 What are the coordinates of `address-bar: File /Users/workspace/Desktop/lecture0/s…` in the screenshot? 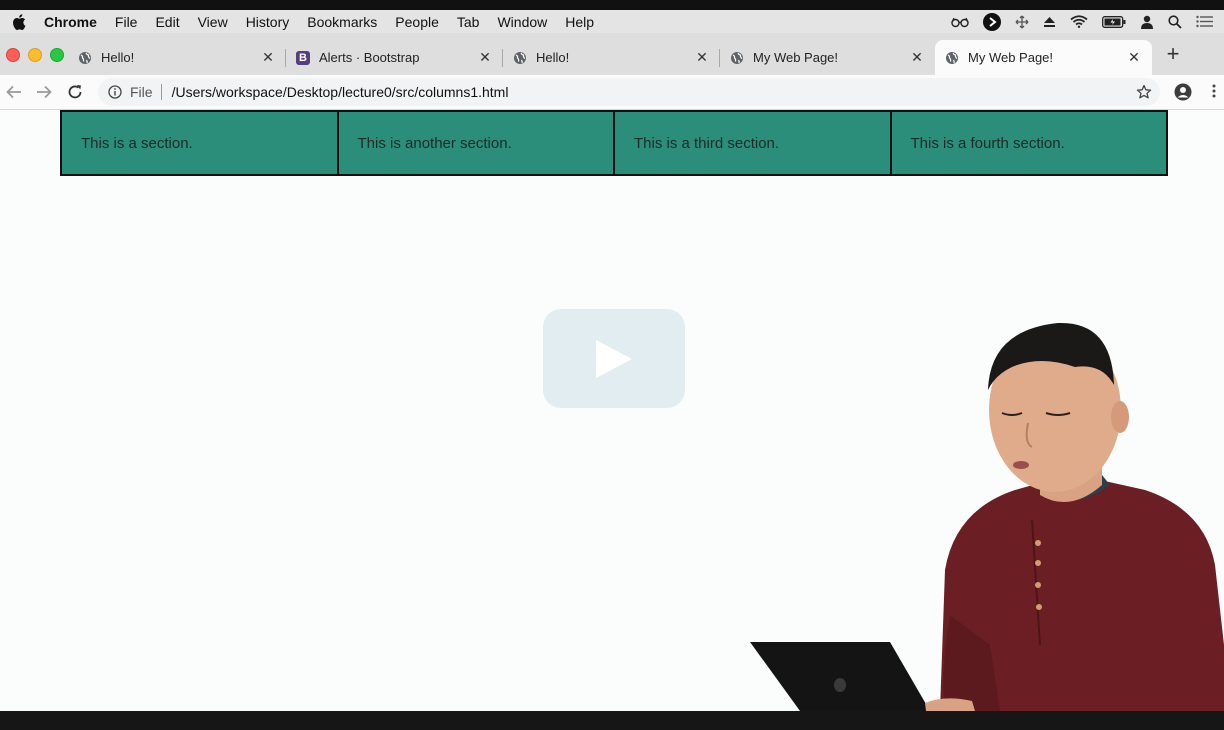 It's located at (629, 92).